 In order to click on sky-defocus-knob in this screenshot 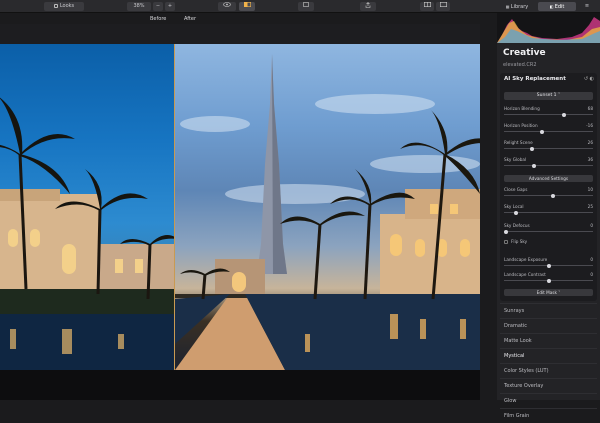, I will do `click(506, 231)`.